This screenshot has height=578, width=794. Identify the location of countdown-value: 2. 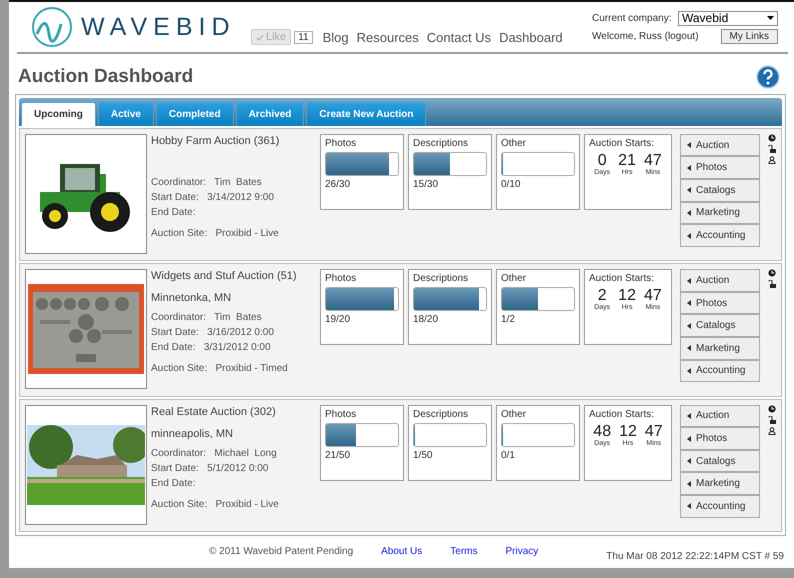
(602, 295).